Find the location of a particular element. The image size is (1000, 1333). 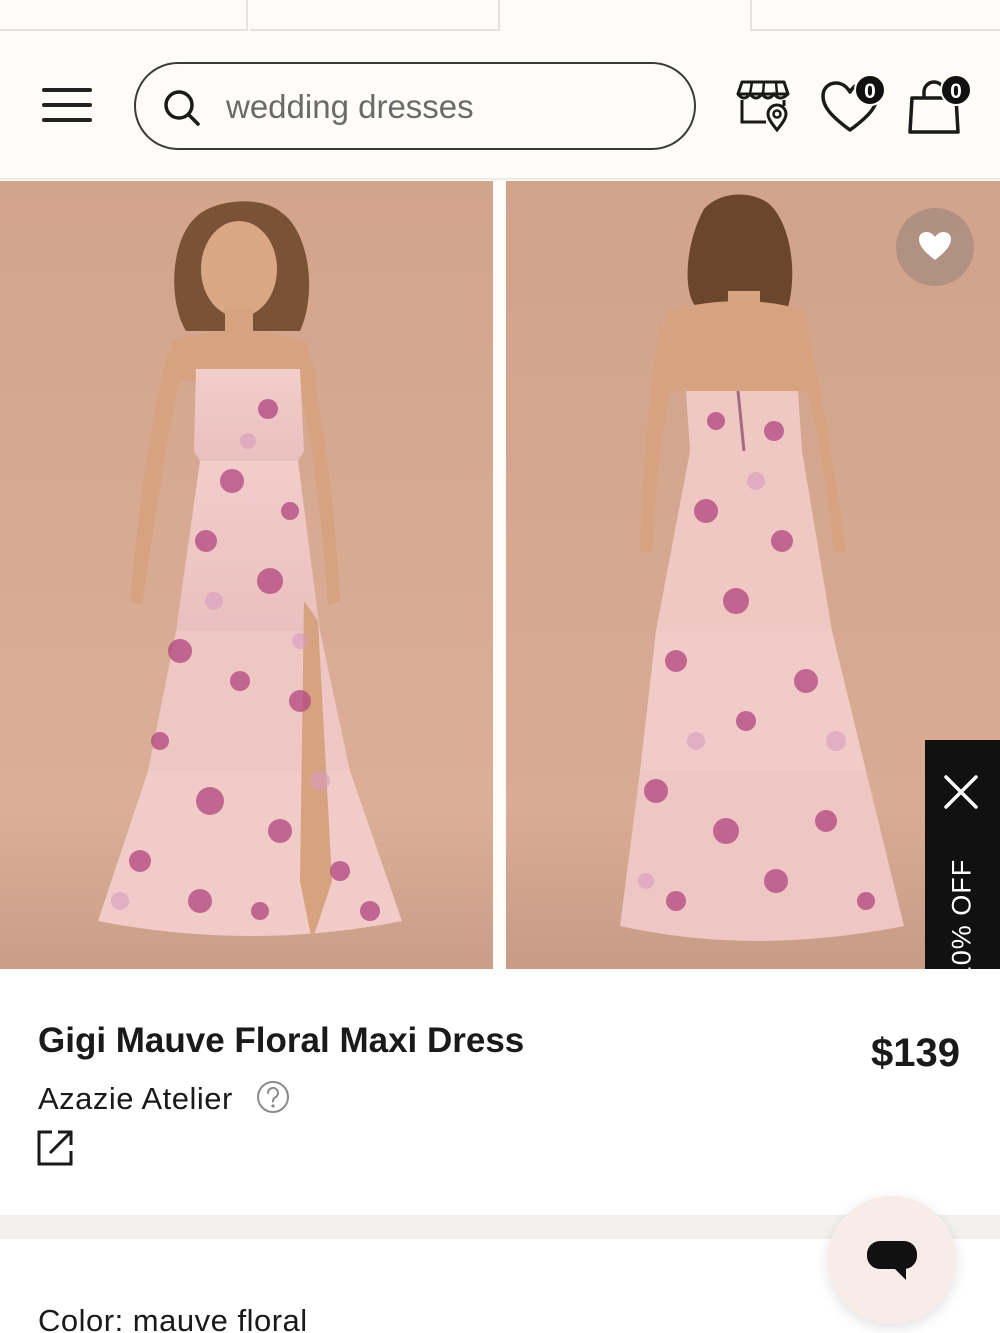

help-icon is located at coordinates (273, 1097).